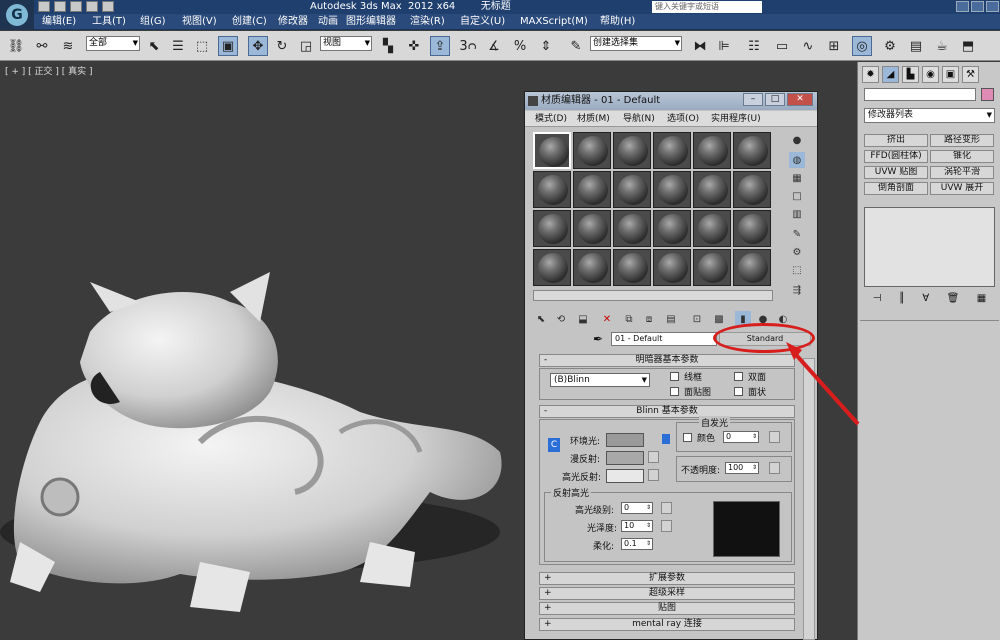 This screenshot has height=640, width=1000. What do you see at coordinates (666, 526) in the screenshot?
I see `glossiness-map-button` at bounding box center [666, 526].